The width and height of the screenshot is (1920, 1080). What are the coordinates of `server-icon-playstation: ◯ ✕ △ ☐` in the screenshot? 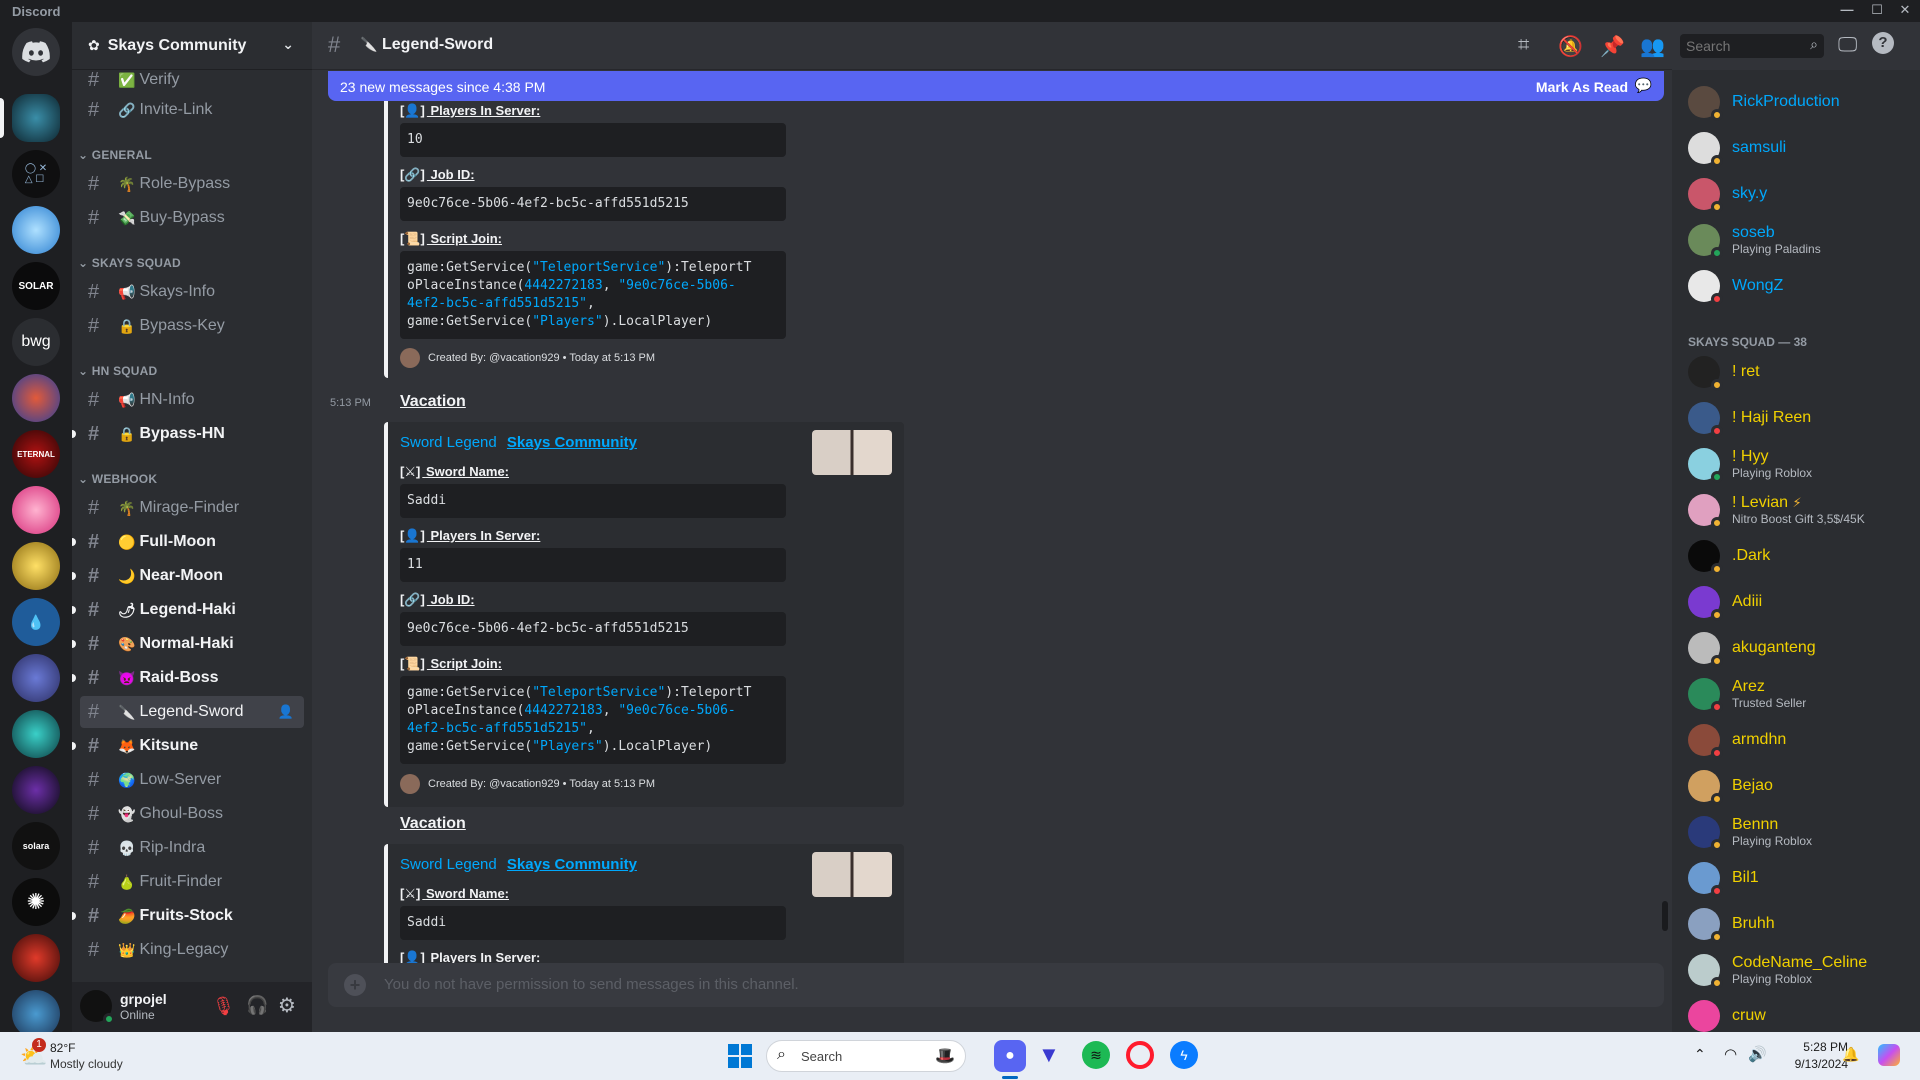 It's located at (36, 174).